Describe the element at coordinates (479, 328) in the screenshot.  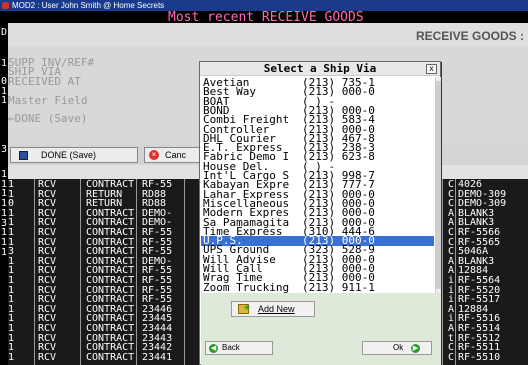
I see `table-cell: RF-5514` at that location.